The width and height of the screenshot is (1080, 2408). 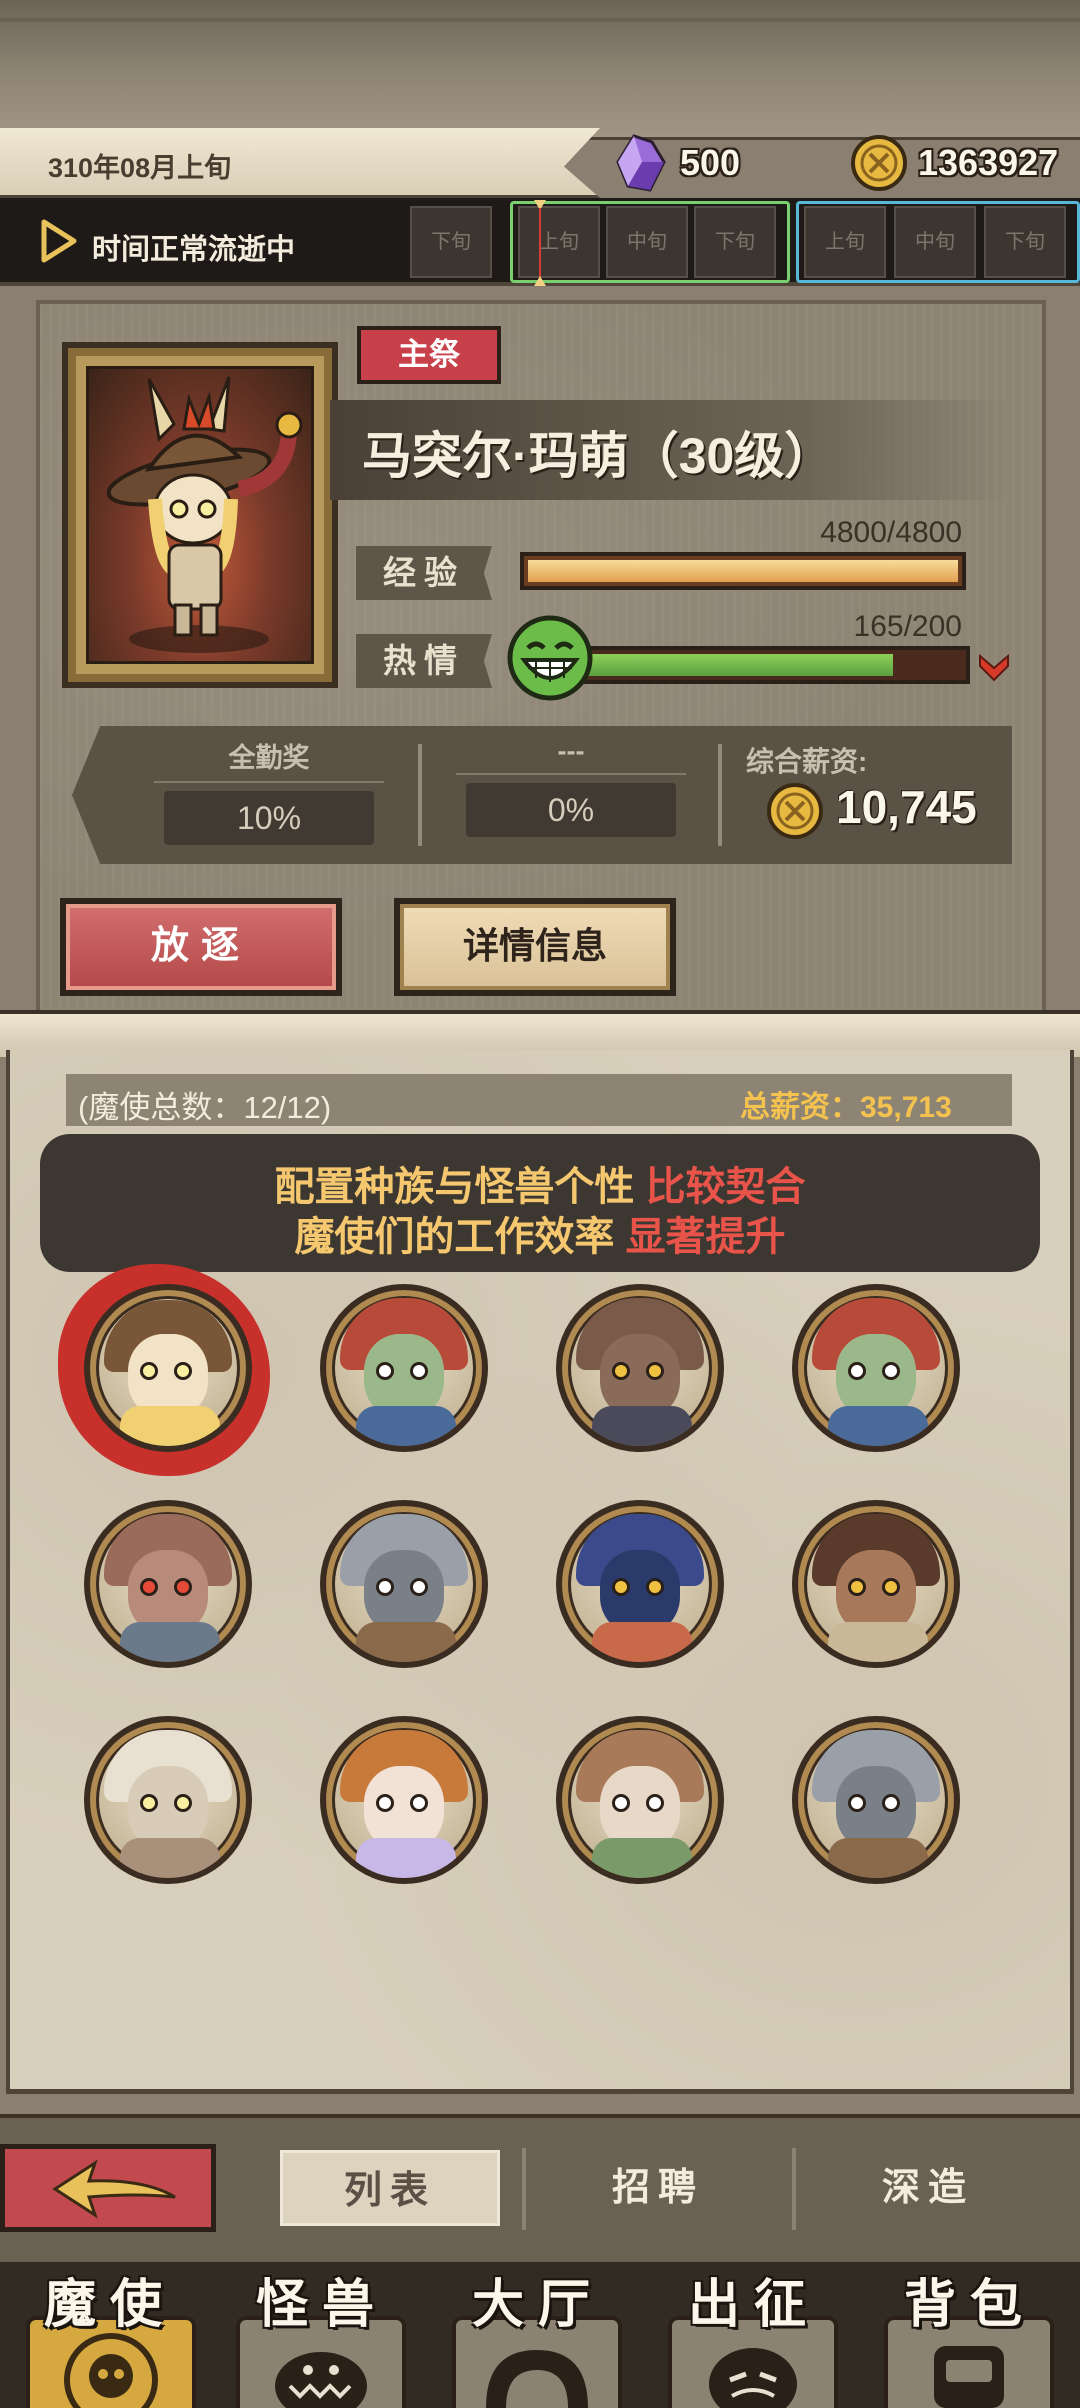 I want to click on game-date: 310年08月上旬, so click(x=140, y=168).